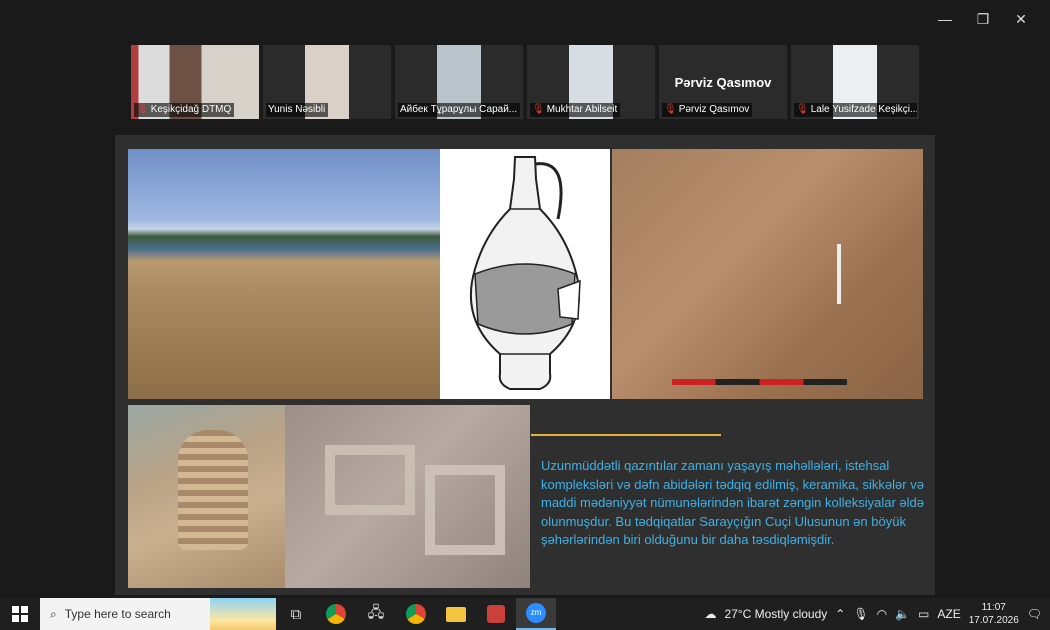  What do you see at coordinates (117, 614) in the screenshot?
I see `search-placeholder: Type here to search` at bounding box center [117, 614].